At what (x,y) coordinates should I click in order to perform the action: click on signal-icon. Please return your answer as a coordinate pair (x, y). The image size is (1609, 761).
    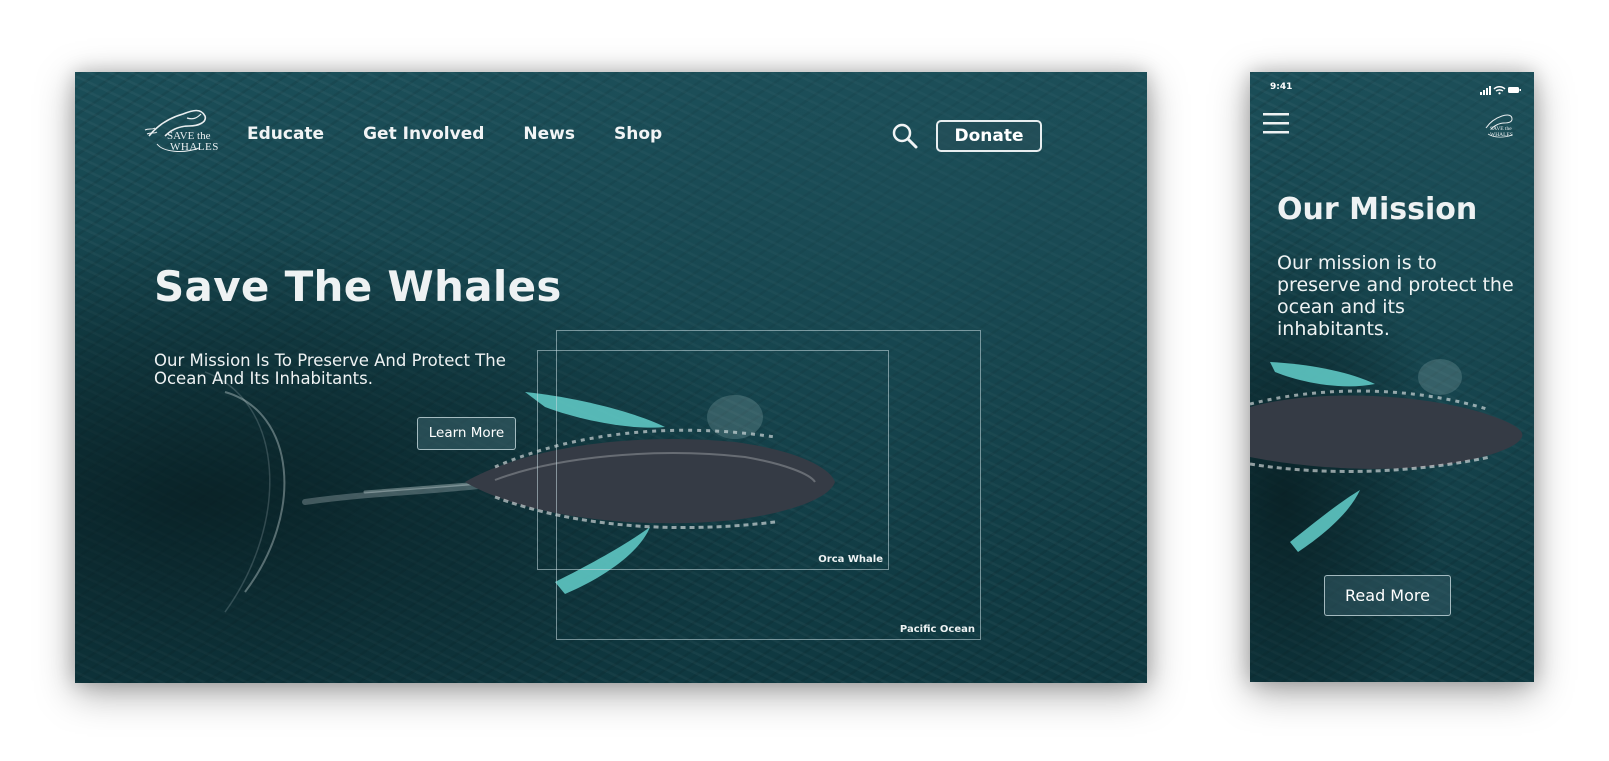
    Looking at the image, I should click on (1485, 90).